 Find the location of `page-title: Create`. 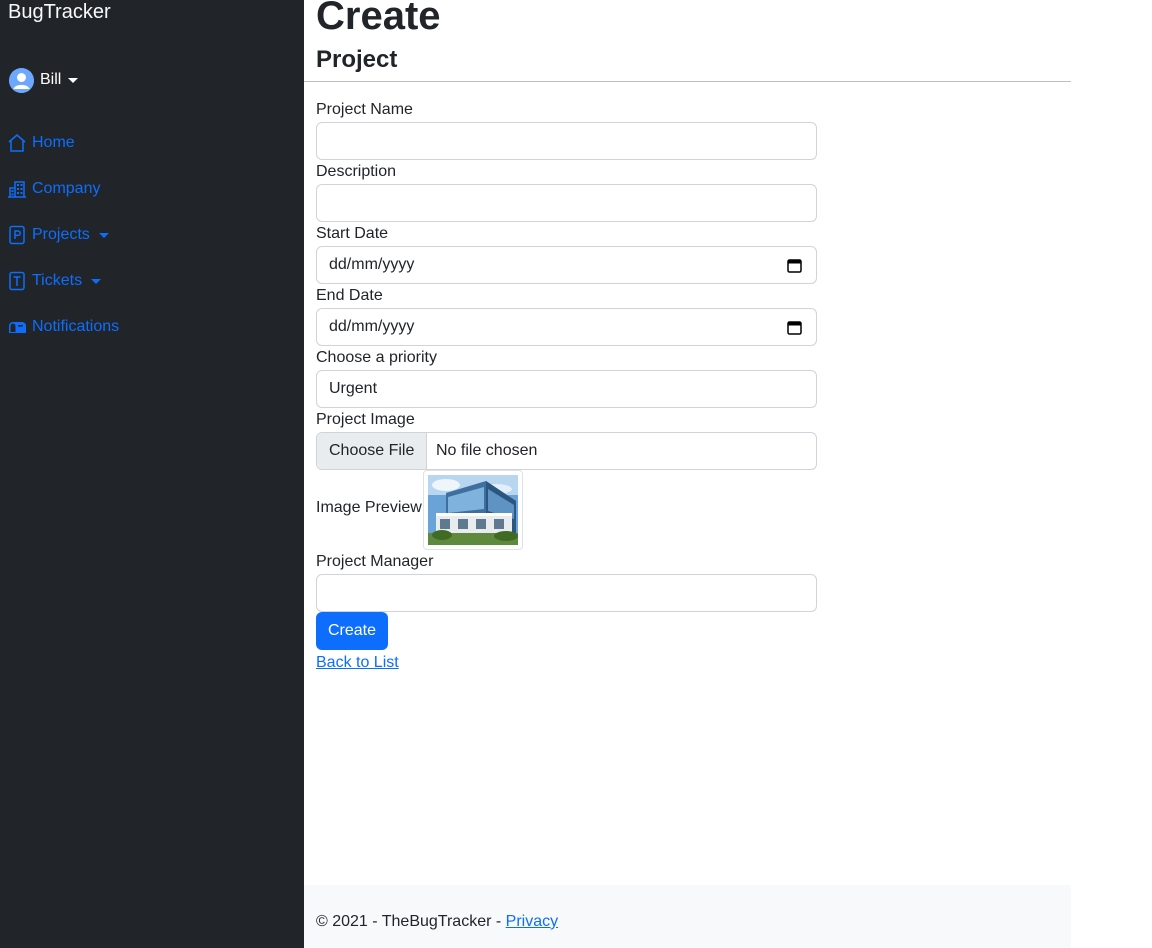

page-title: Create is located at coordinates (378, 19).